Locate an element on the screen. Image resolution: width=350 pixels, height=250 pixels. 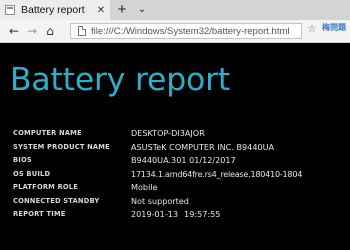
tab-bar: Battery report ✕ + ⌄ is located at coordinates (175, 10).